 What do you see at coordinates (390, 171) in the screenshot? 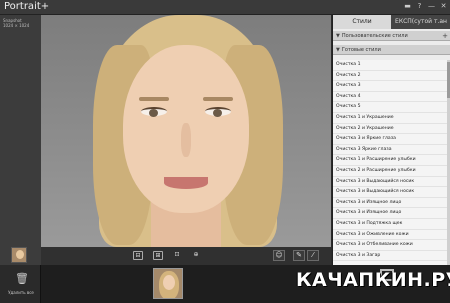
I see `list-item: Очистка 2 и Расширение улыбки` at bounding box center [390, 171].